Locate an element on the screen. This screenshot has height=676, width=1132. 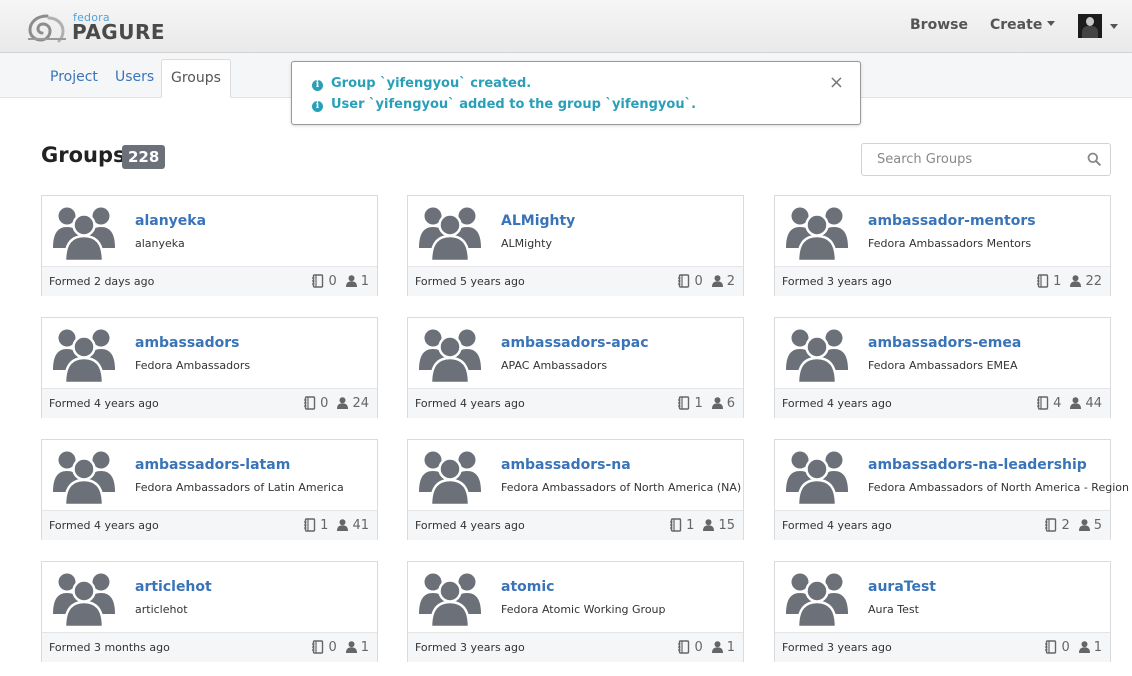
user-menu is located at coordinates (1100, 27).